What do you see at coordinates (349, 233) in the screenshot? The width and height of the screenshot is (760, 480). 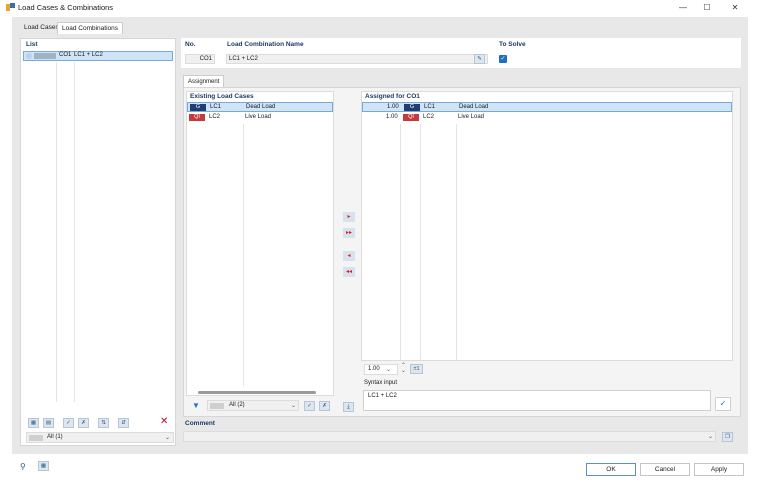 I see `add-all-button: ▸▸` at bounding box center [349, 233].